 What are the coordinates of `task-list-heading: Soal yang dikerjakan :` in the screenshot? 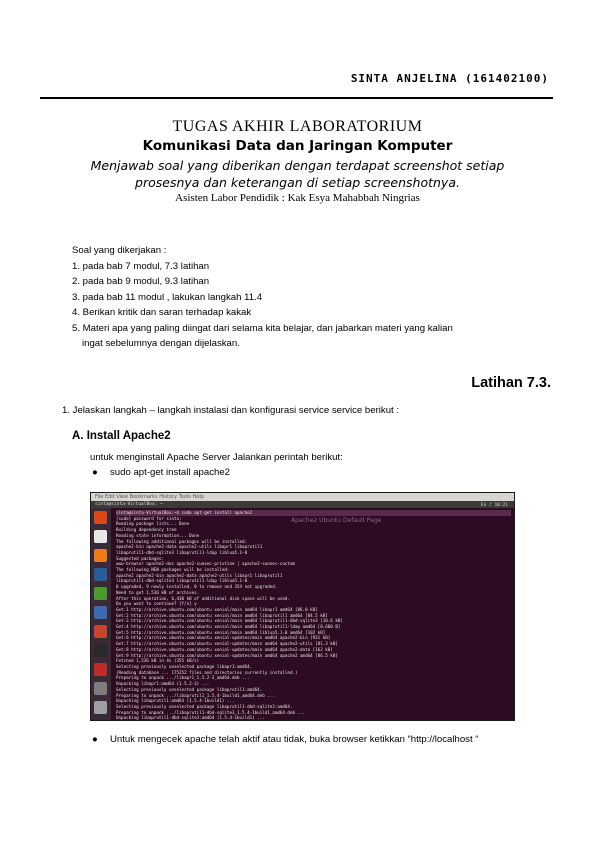 It's located at (119, 250).